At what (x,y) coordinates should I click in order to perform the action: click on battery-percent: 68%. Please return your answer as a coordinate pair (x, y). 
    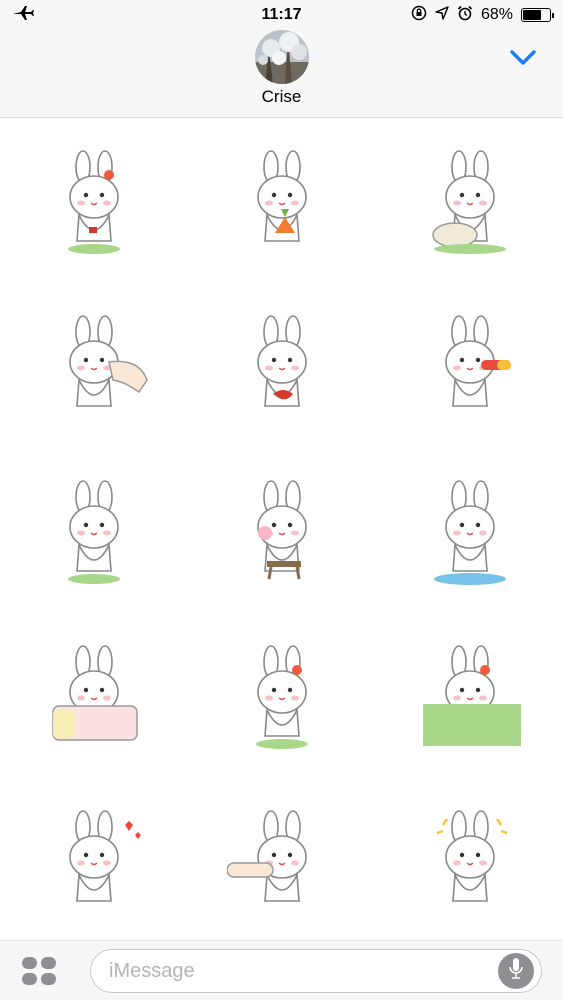
    Looking at the image, I should click on (496, 14).